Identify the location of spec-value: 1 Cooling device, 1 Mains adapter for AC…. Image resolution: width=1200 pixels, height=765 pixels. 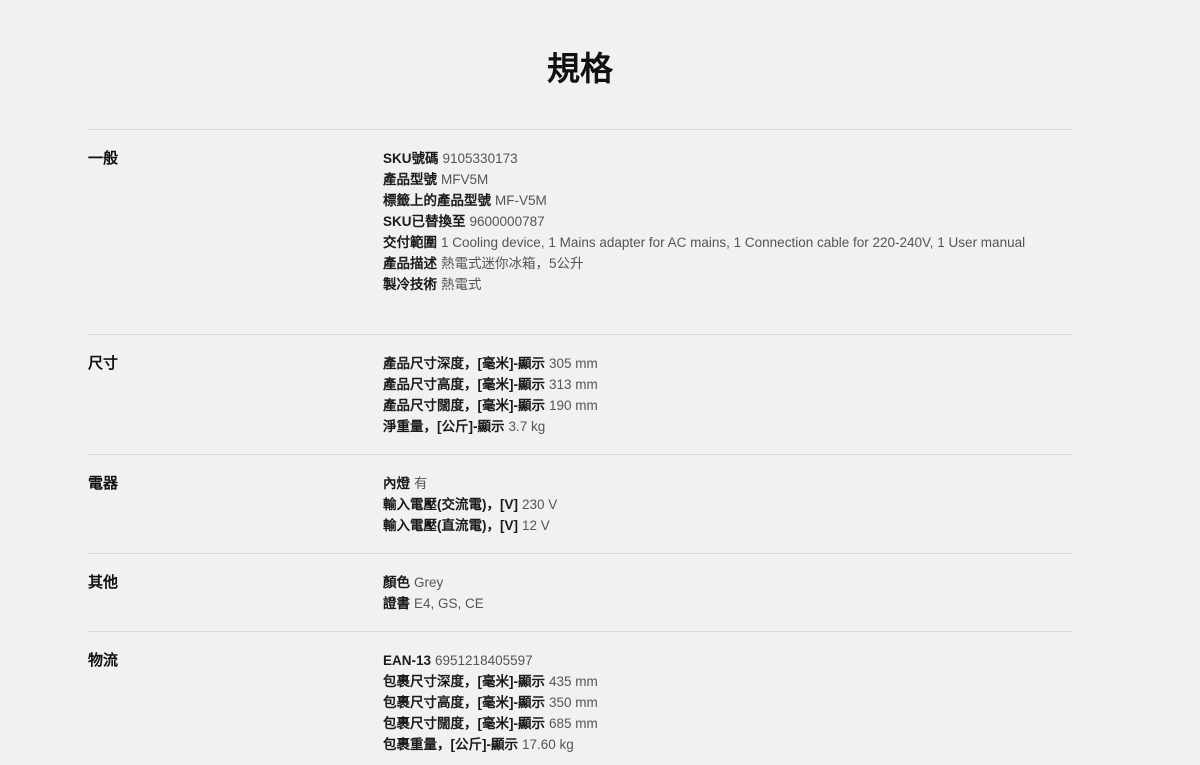
(733, 242).